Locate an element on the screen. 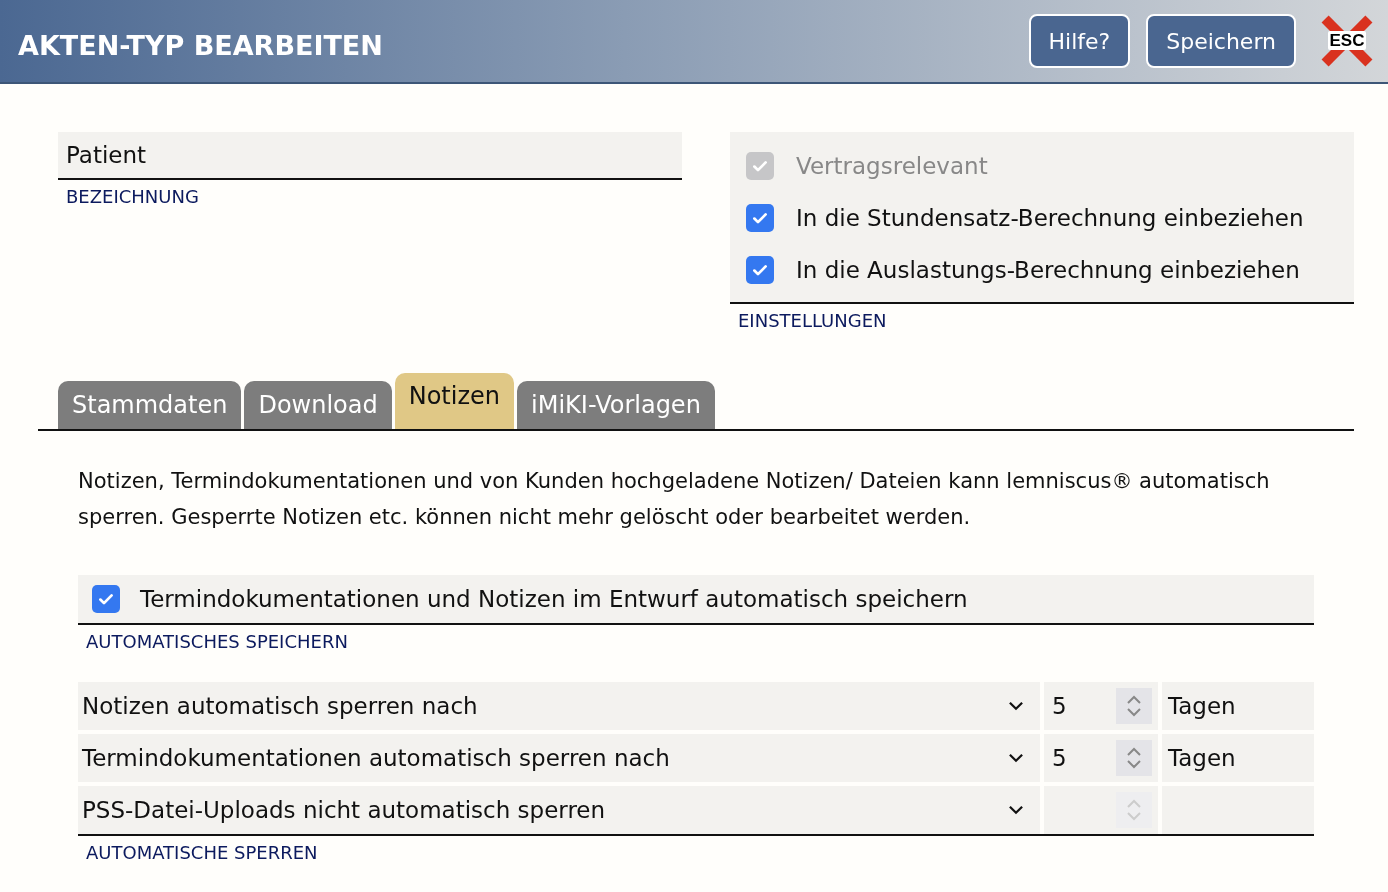 This screenshot has width=1388, height=892. dropdown-select: Termindokumentationen automatisch sperren nach is located at coordinates (559, 758).